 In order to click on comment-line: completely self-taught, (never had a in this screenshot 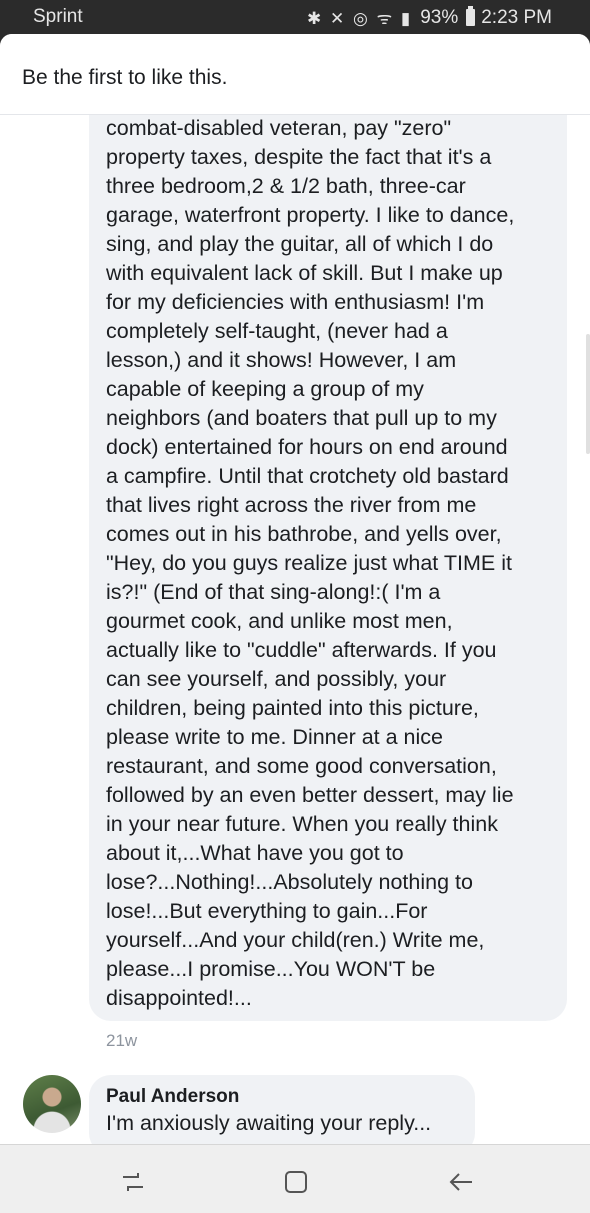, I will do `click(277, 331)`.